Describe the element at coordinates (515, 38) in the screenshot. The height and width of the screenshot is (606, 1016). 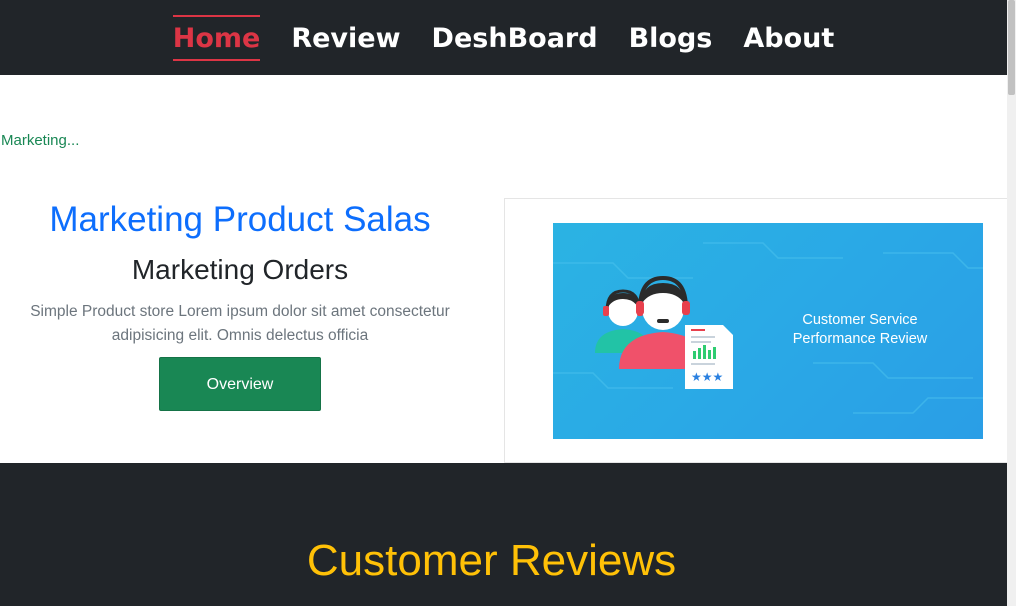
I see `nav-link-dashboard: DeshBoard` at that location.